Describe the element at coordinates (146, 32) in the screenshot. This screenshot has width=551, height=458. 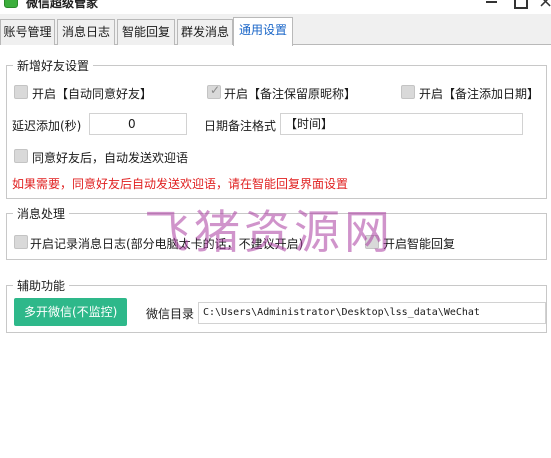
I see `tab-smart-reply: 智能回复` at that location.